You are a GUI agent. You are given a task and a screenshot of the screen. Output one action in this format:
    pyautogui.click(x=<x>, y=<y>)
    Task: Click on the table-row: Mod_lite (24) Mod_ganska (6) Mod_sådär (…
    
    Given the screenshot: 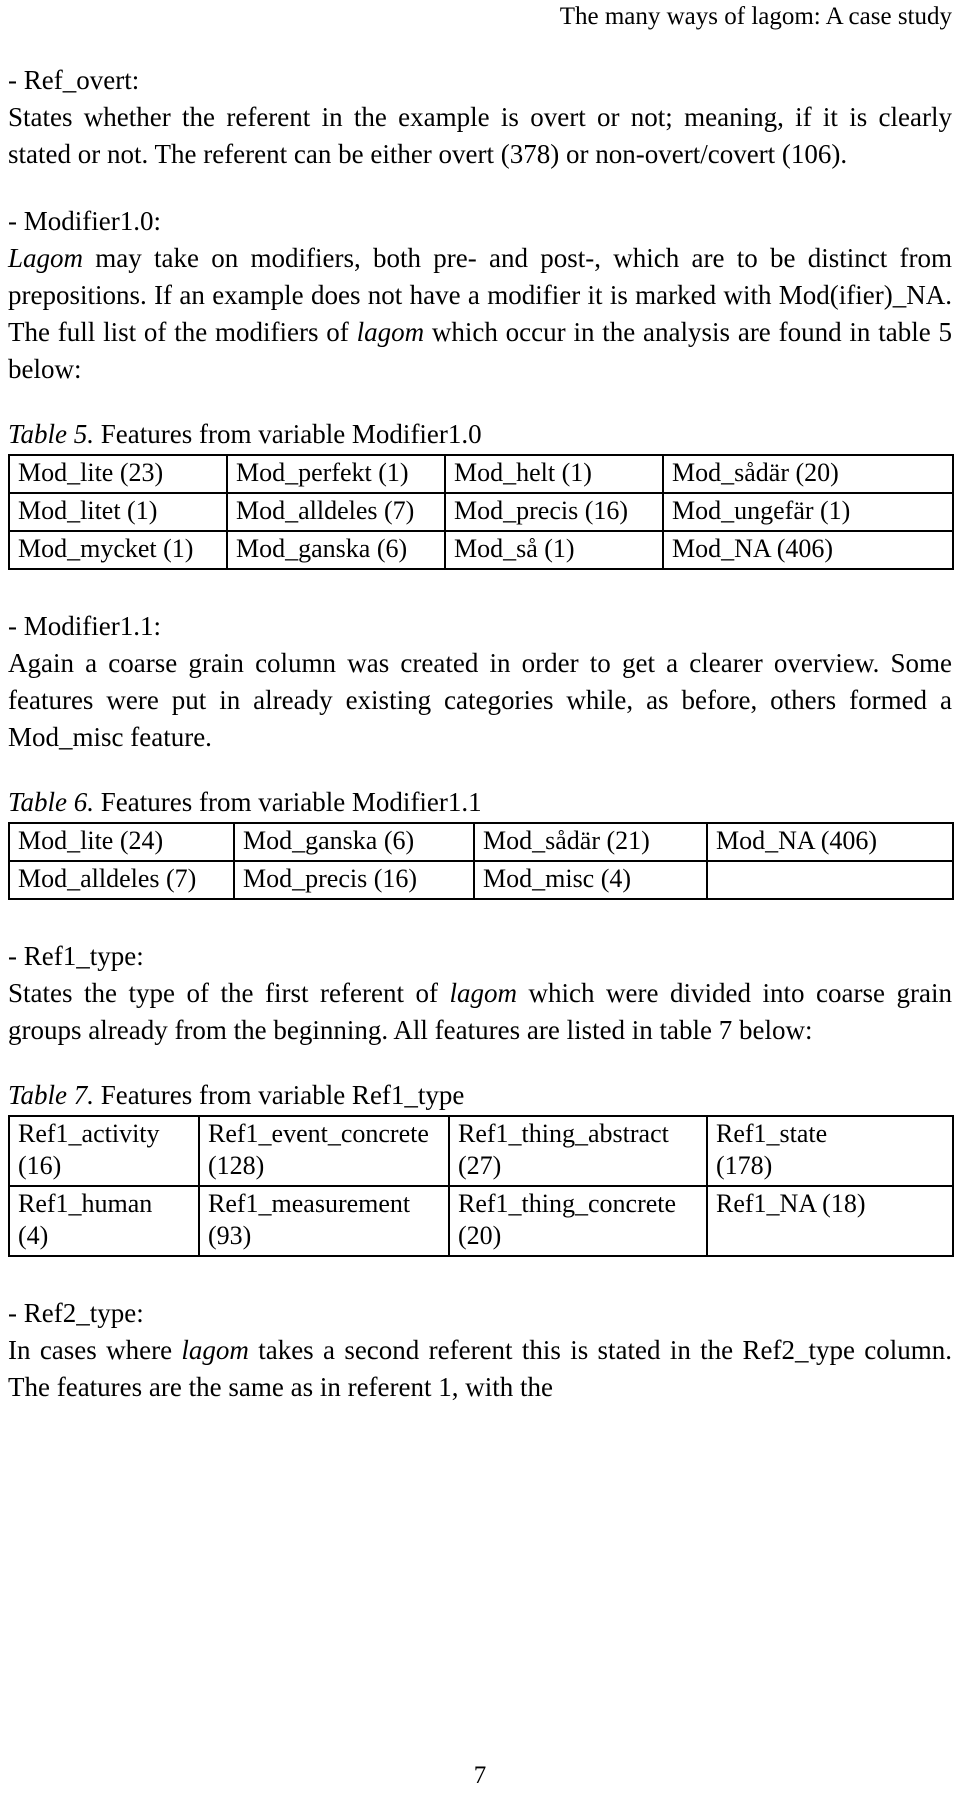 What is the action you would take?
    pyautogui.click(x=481, y=842)
    